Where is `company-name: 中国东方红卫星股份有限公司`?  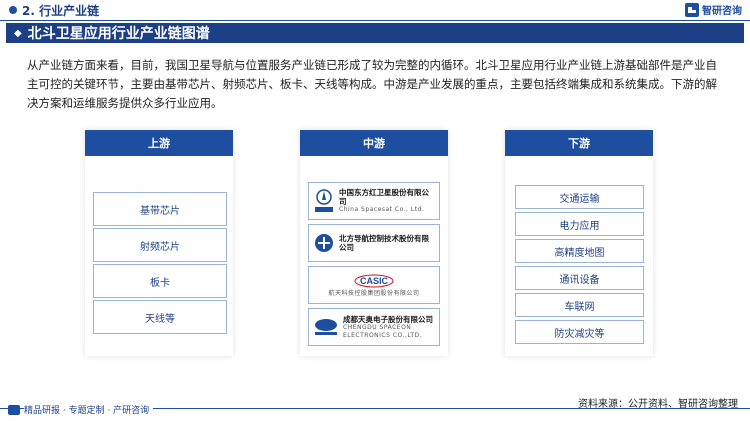 company-name: 中国东方红卫星股份有限公司 is located at coordinates (384, 197).